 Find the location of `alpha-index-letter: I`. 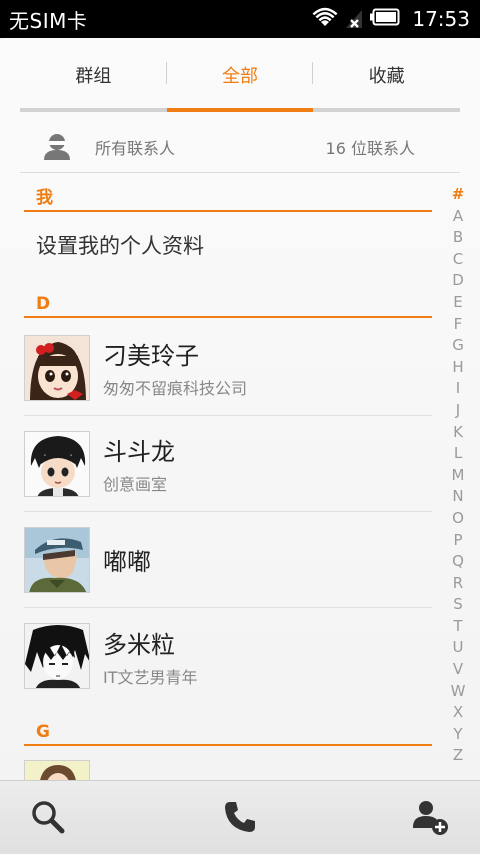

alpha-index-letter: I is located at coordinates (458, 389).